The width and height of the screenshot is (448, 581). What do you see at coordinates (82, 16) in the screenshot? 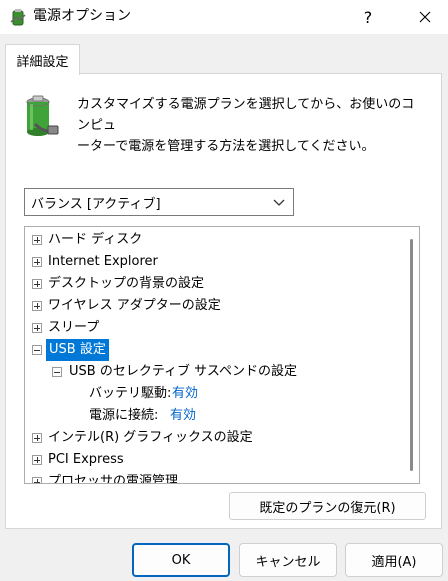
I see `window-title: 電源オプション` at bounding box center [82, 16].